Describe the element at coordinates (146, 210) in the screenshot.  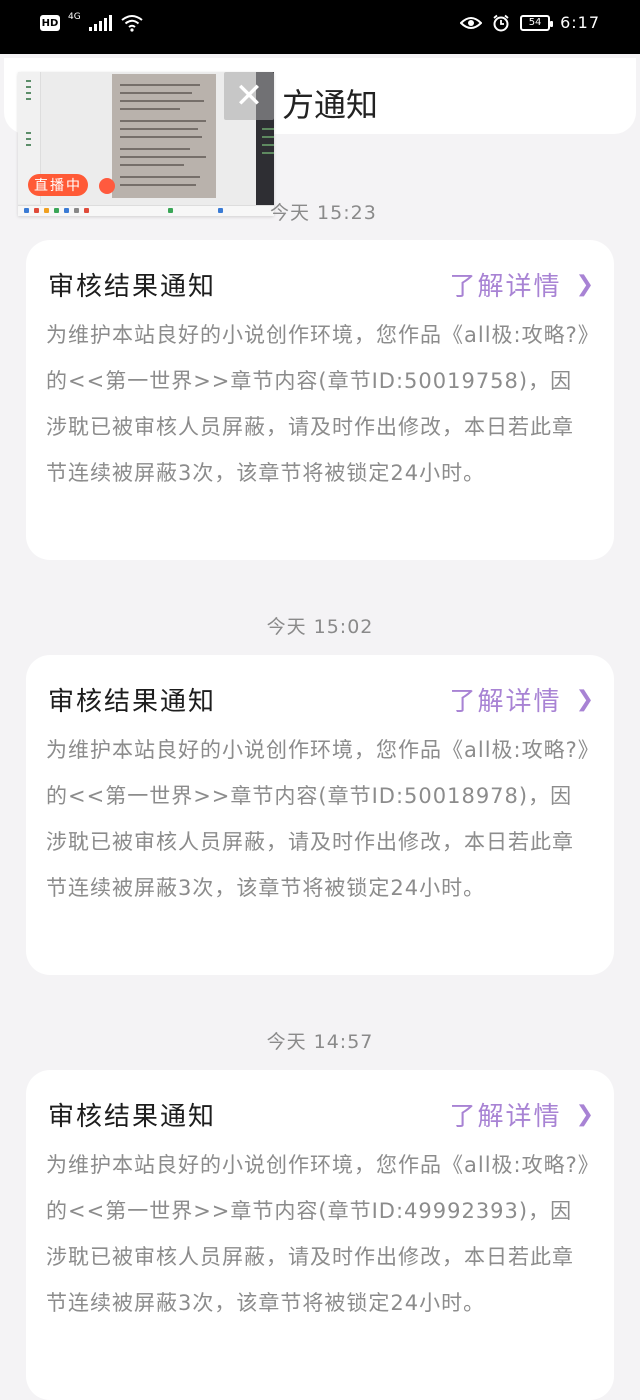
I see `live-taskbar` at that location.